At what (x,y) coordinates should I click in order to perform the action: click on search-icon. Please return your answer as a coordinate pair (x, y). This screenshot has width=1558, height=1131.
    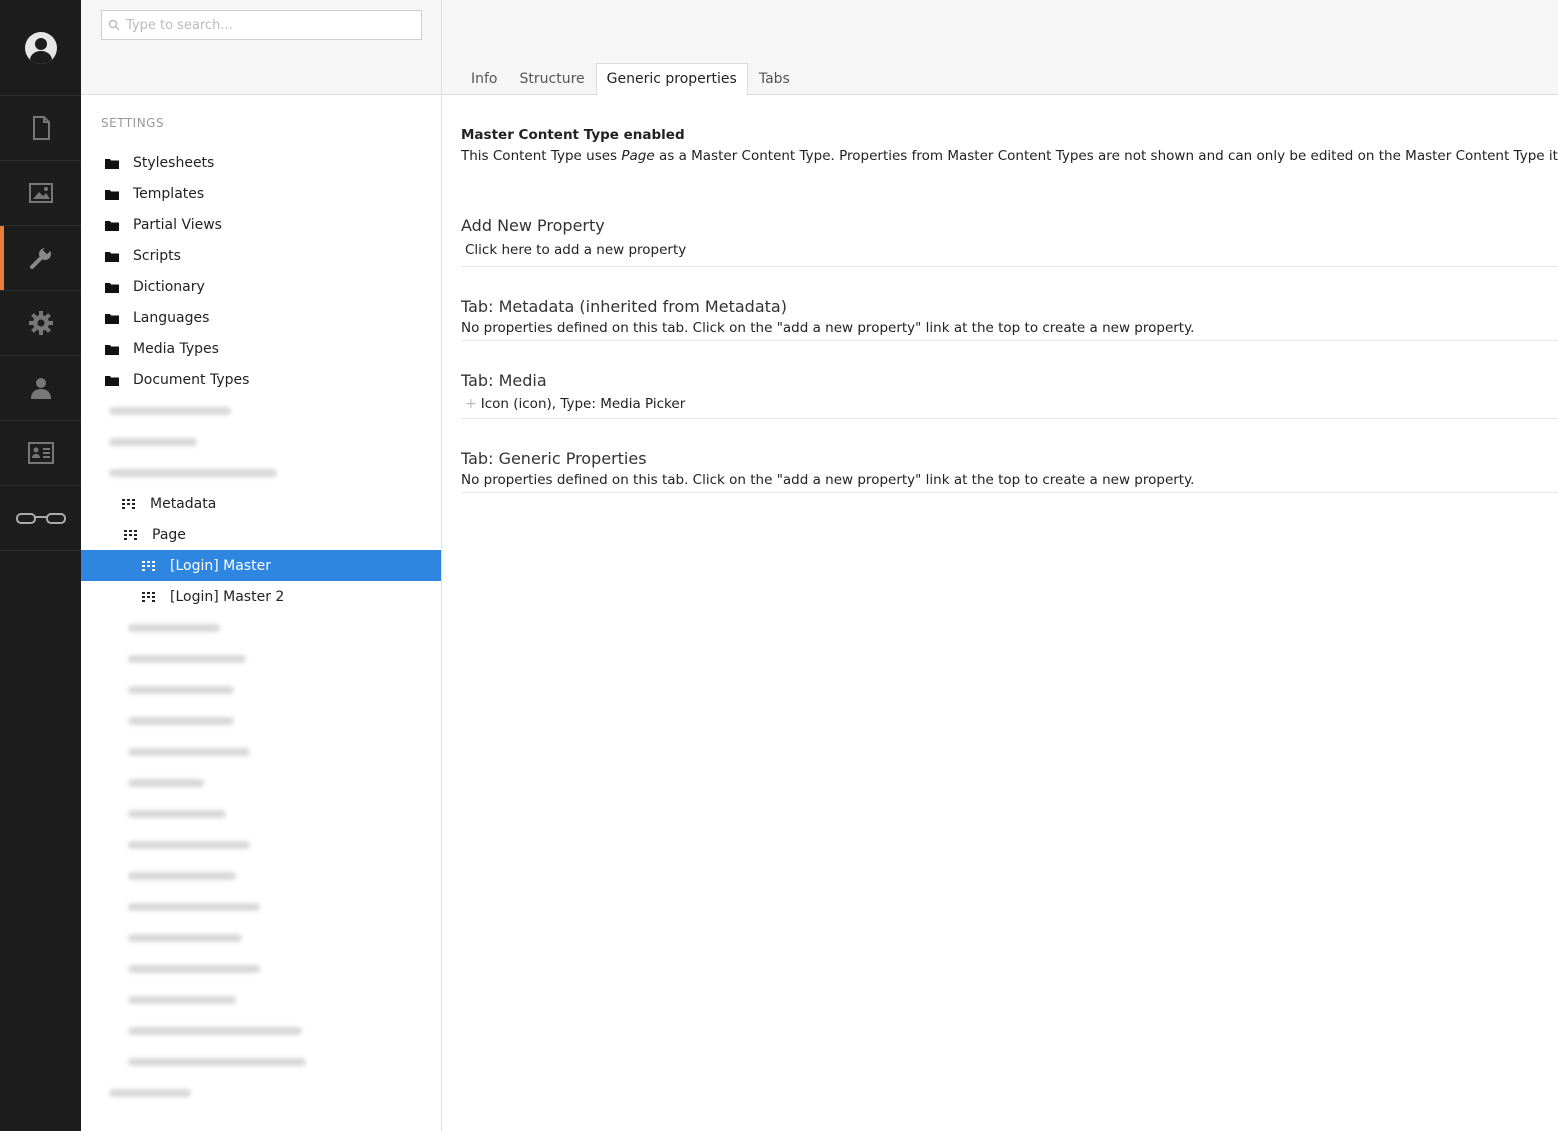
    Looking at the image, I should click on (114, 25).